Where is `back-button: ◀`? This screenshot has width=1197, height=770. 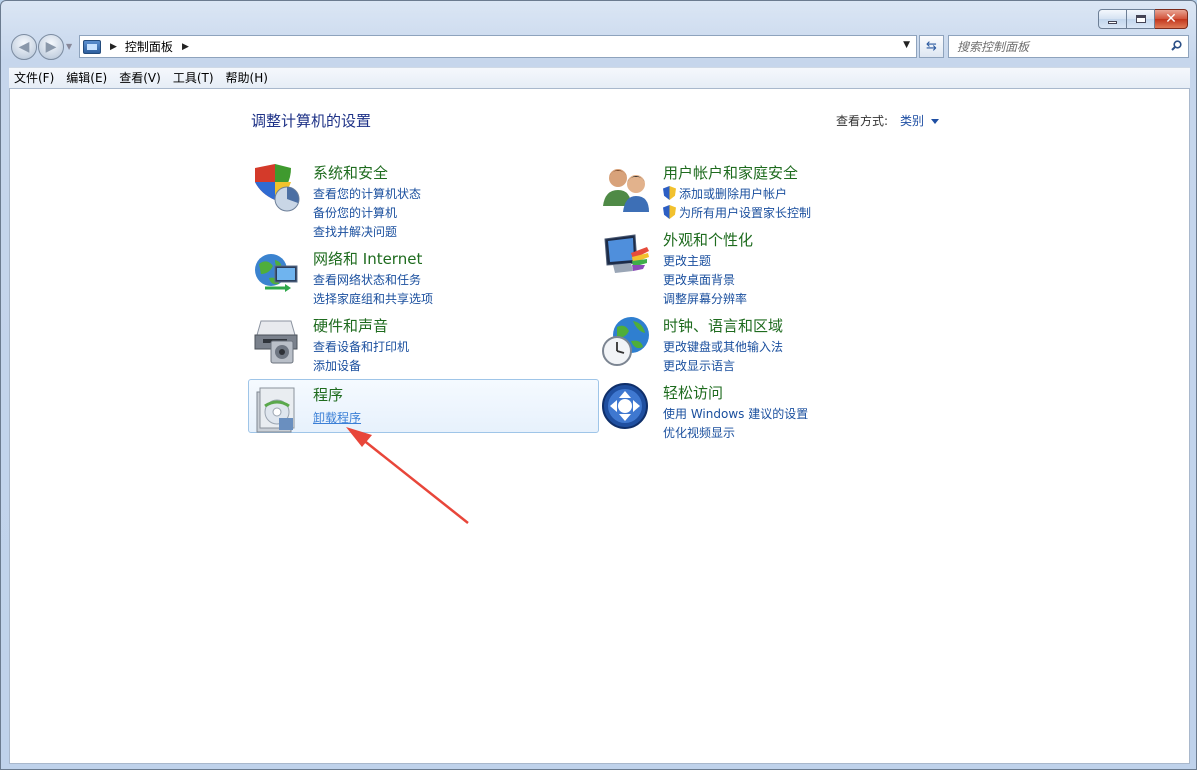 back-button: ◀ is located at coordinates (24, 47).